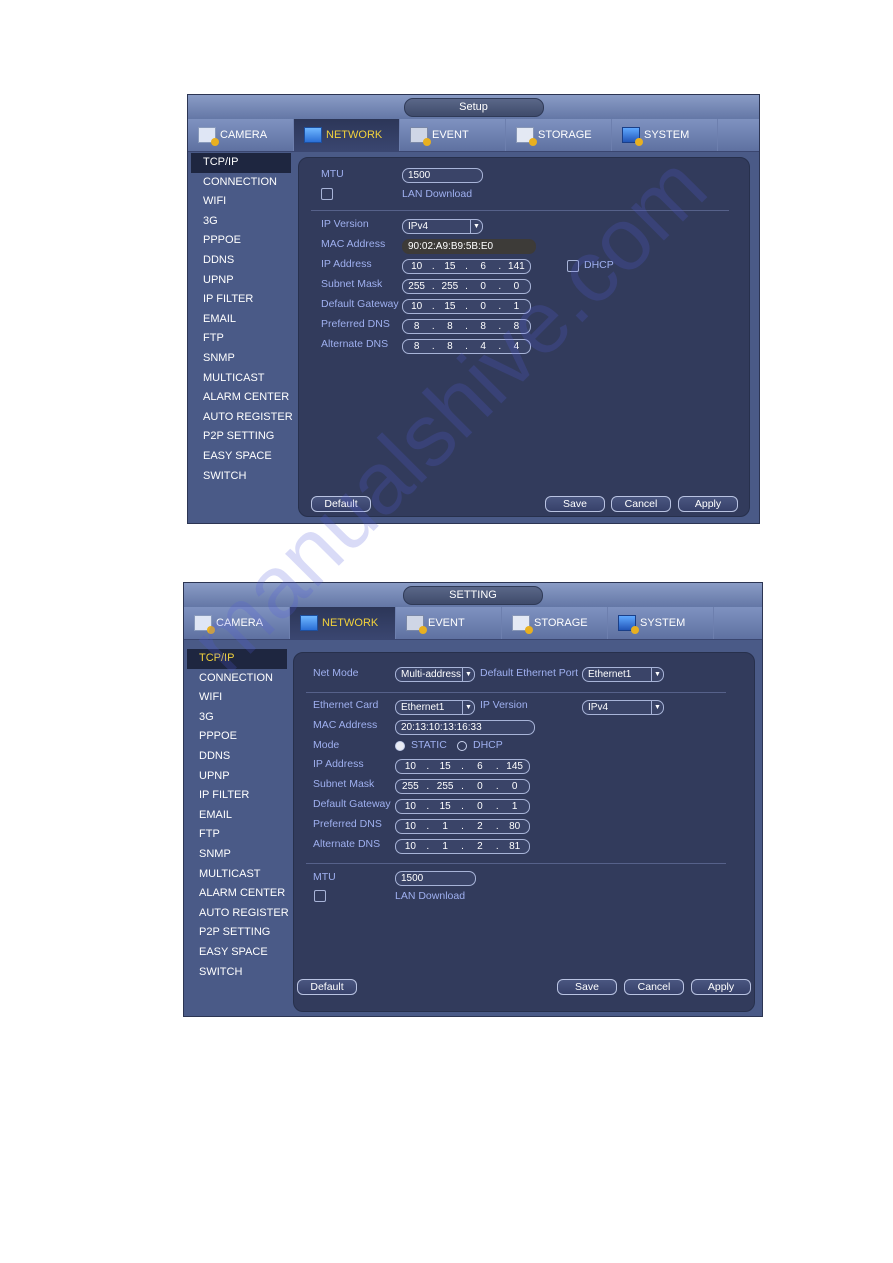  Describe the element at coordinates (241, 339) in the screenshot. I see `sidebar-item-ftp: FTP` at that location.